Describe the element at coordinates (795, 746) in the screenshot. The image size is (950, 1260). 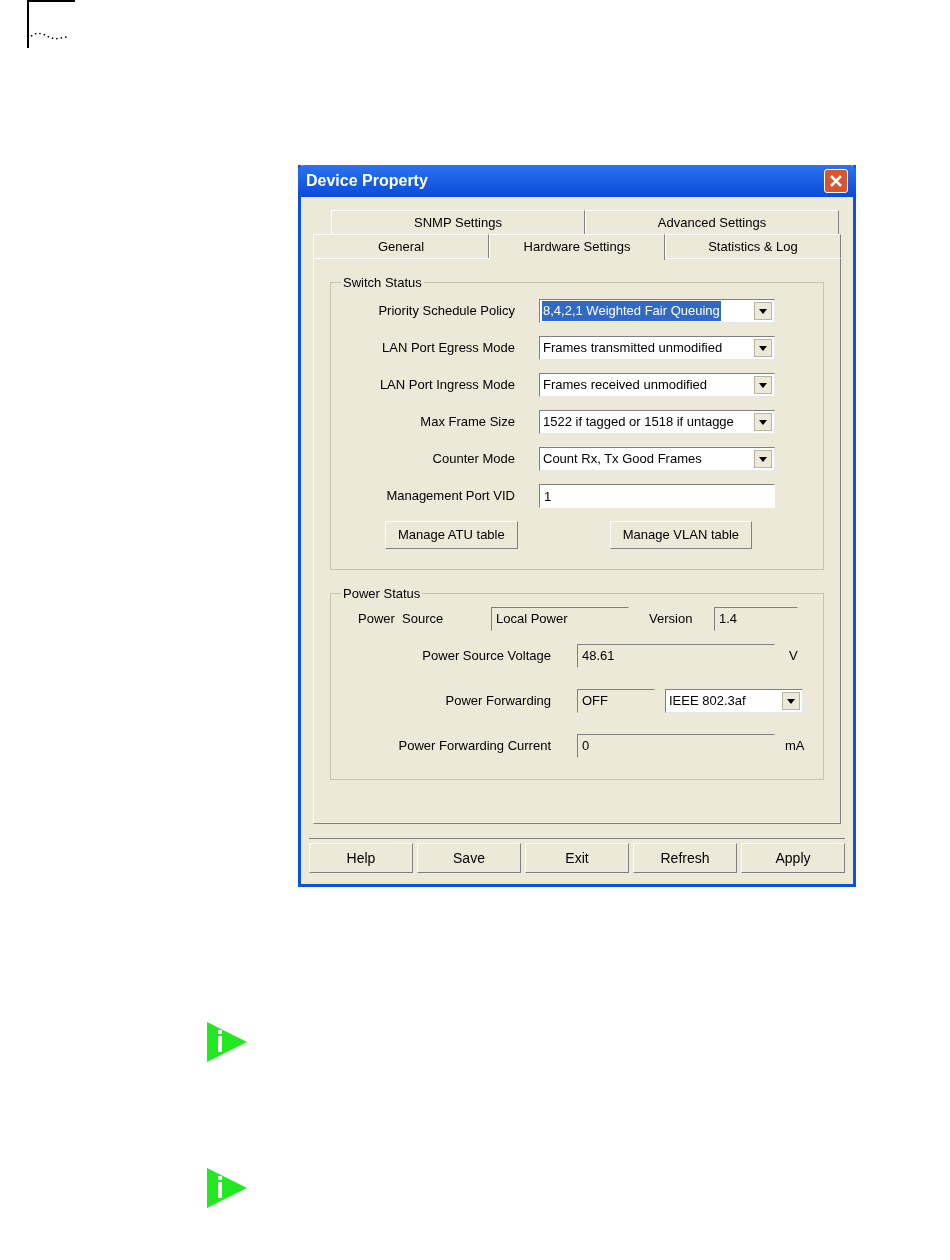
I see `unit-label: mA` at that location.